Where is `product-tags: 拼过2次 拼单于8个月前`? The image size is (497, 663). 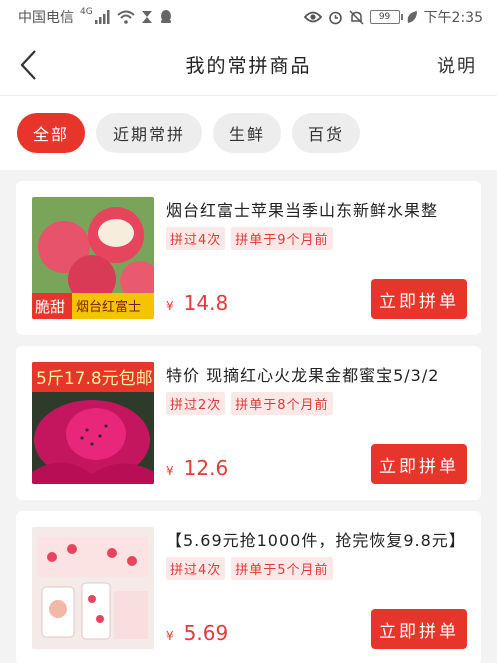
product-tags: 拼过2次 拼单于8个月前 is located at coordinates (249, 403).